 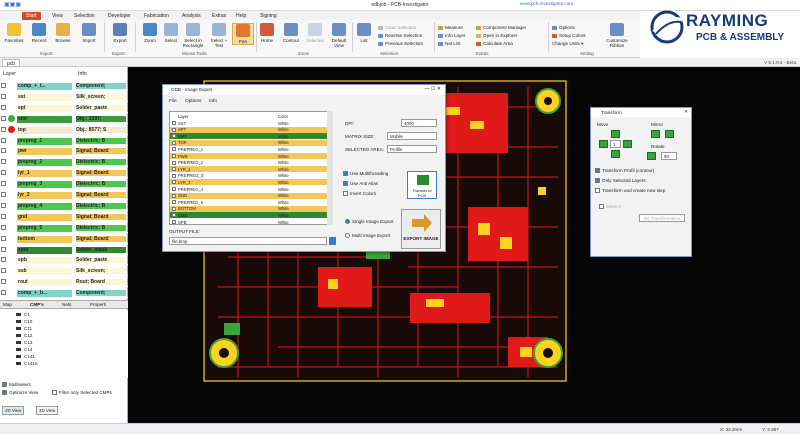 I want to click on table-row: PREPREG_3 White, so click(x=249, y=175).